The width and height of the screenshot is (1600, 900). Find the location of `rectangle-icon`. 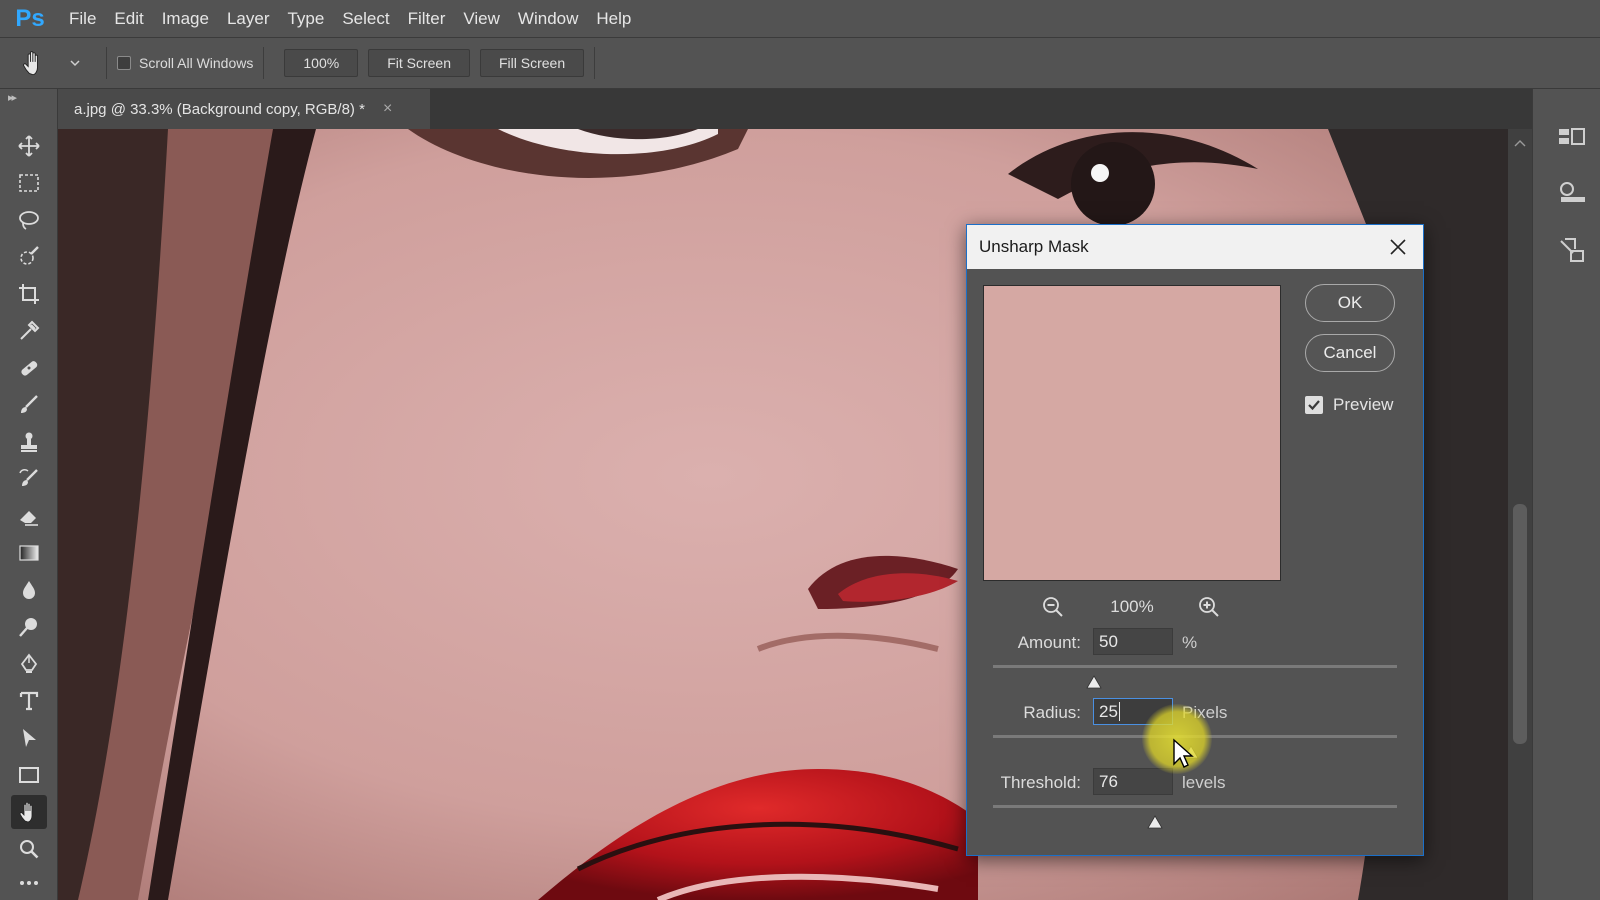

rectangle-icon is located at coordinates (29, 775).